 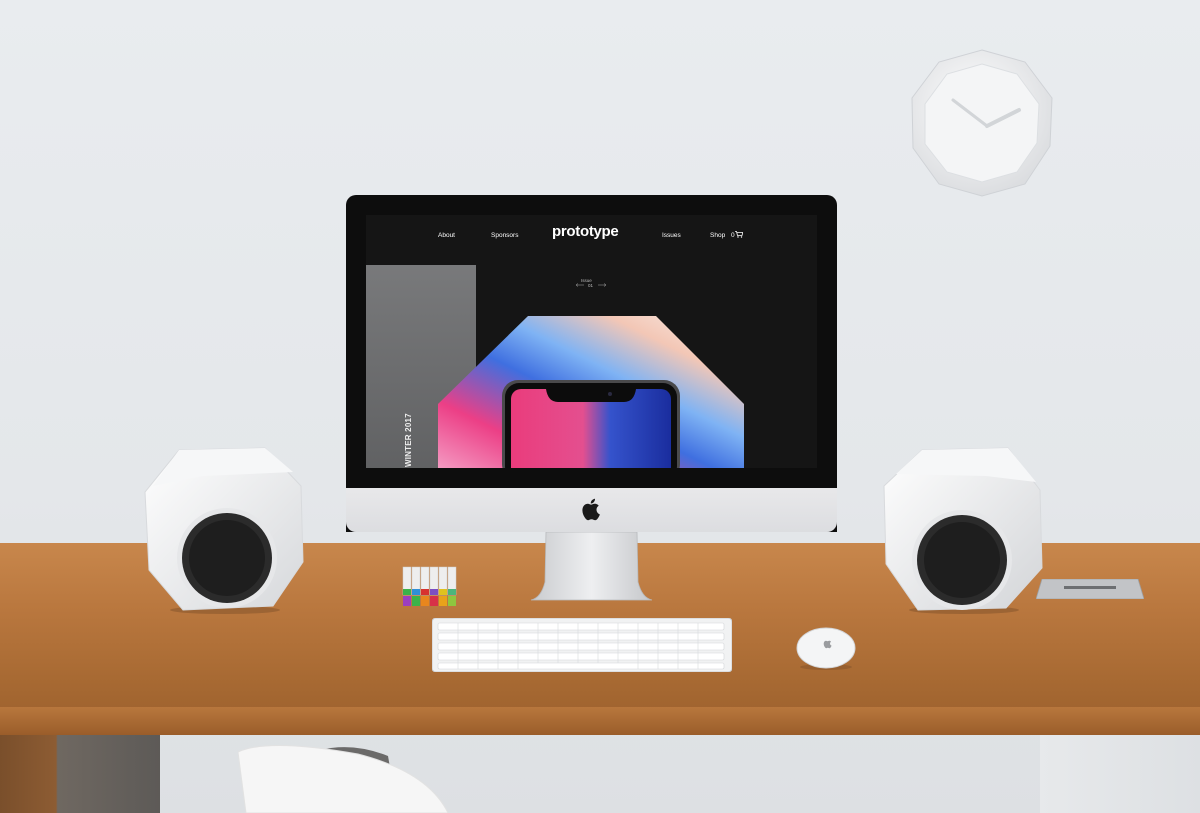 What do you see at coordinates (739, 234) in the screenshot?
I see `cart-icon` at bounding box center [739, 234].